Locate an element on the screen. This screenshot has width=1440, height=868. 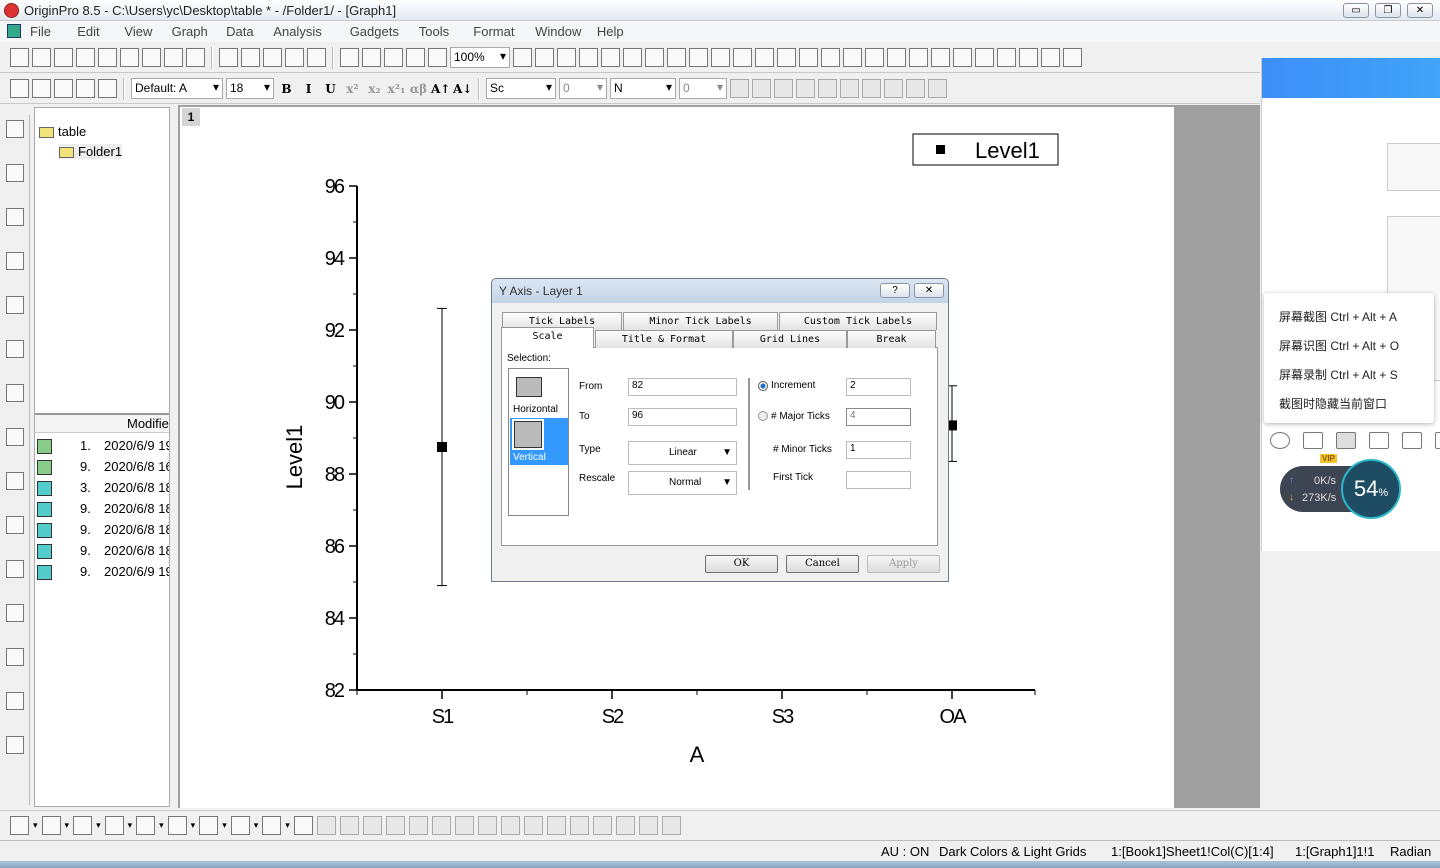
rescale-select: Normal ▼ is located at coordinates (682, 483).